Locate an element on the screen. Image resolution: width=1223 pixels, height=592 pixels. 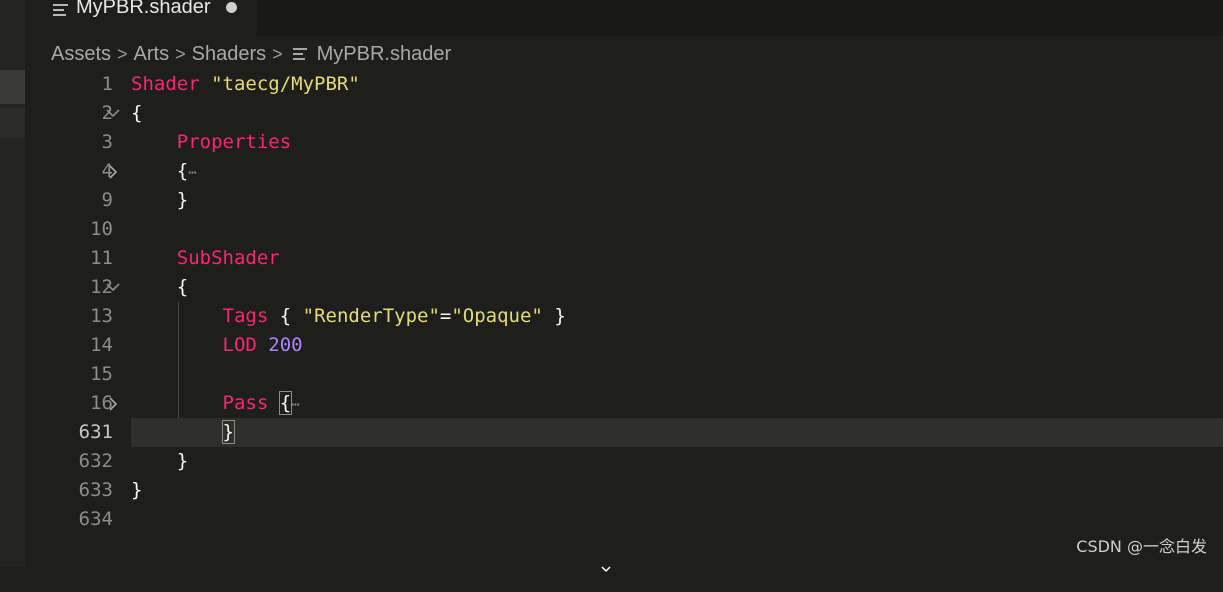
code-line: 13 Tags { "RenderType"="Opaque" } is located at coordinates (624, 316).